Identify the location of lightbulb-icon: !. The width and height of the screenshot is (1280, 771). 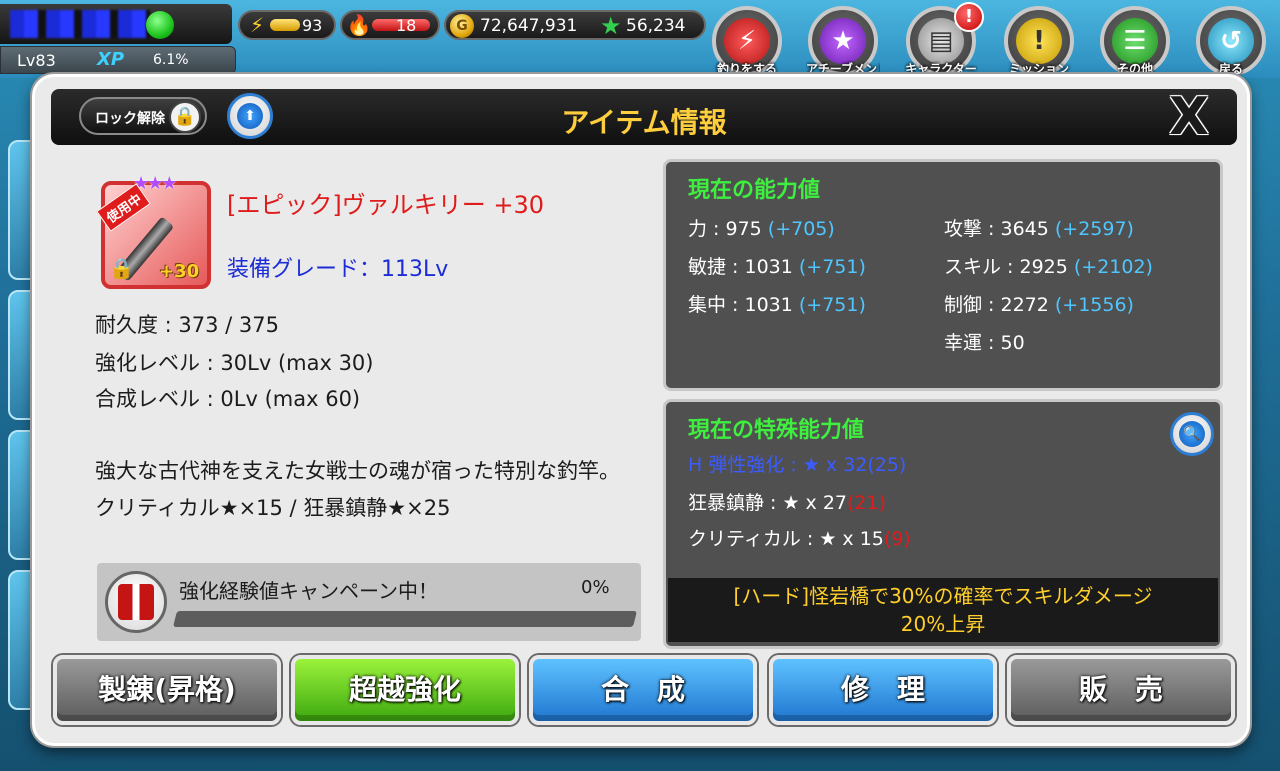
(1039, 41).